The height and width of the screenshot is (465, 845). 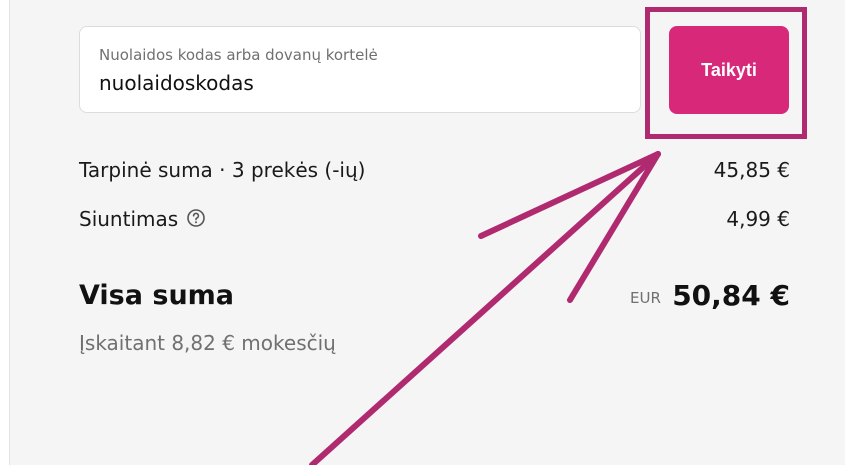 What do you see at coordinates (207, 343) in the screenshot?
I see `tax-note: Įskaitant 8,82 € mokesčių` at bounding box center [207, 343].